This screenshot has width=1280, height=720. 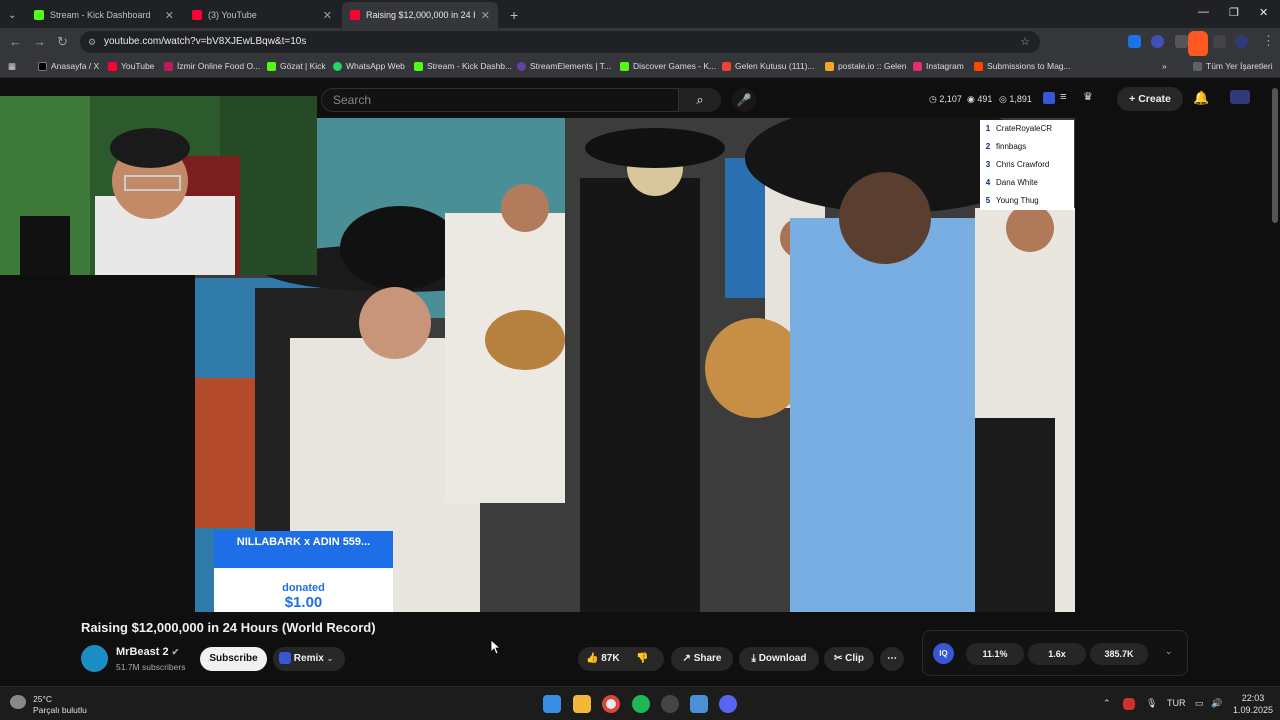 What do you see at coordinates (104, 15) in the screenshot?
I see `tab-kick-dashboard: Stream - Kick Dashboard ✕` at bounding box center [104, 15].